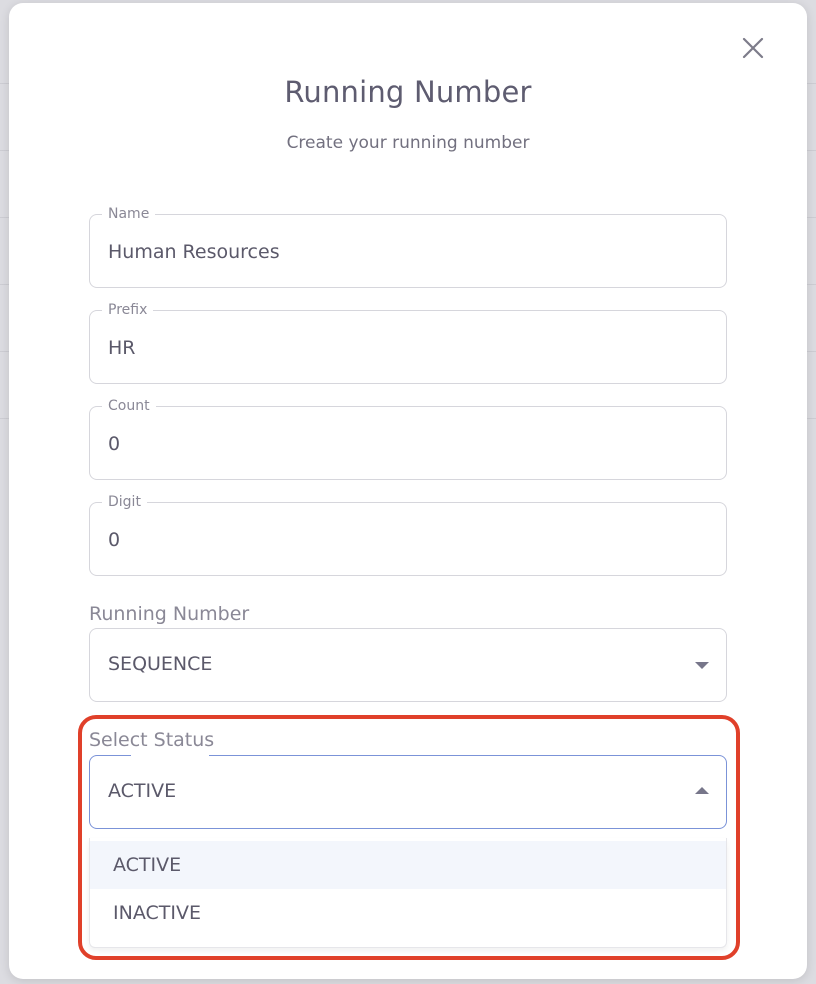 The image size is (816, 984). What do you see at coordinates (408, 92) in the screenshot?
I see `modal-title: Running Number` at bounding box center [408, 92].